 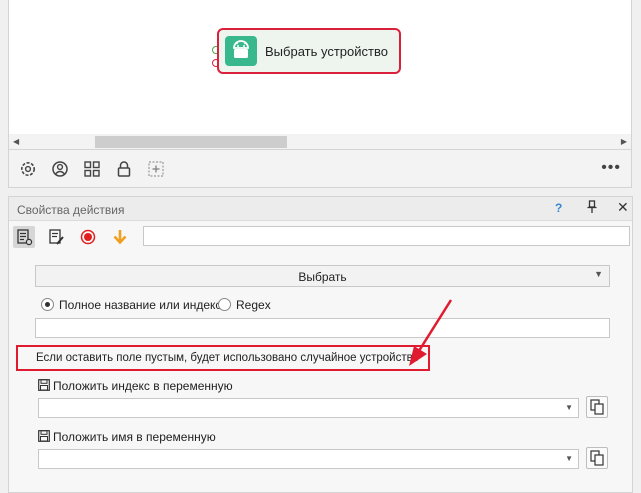 What do you see at coordinates (16, 141) in the screenshot?
I see `scroll-left-arrow-icon: ◀` at bounding box center [16, 141].